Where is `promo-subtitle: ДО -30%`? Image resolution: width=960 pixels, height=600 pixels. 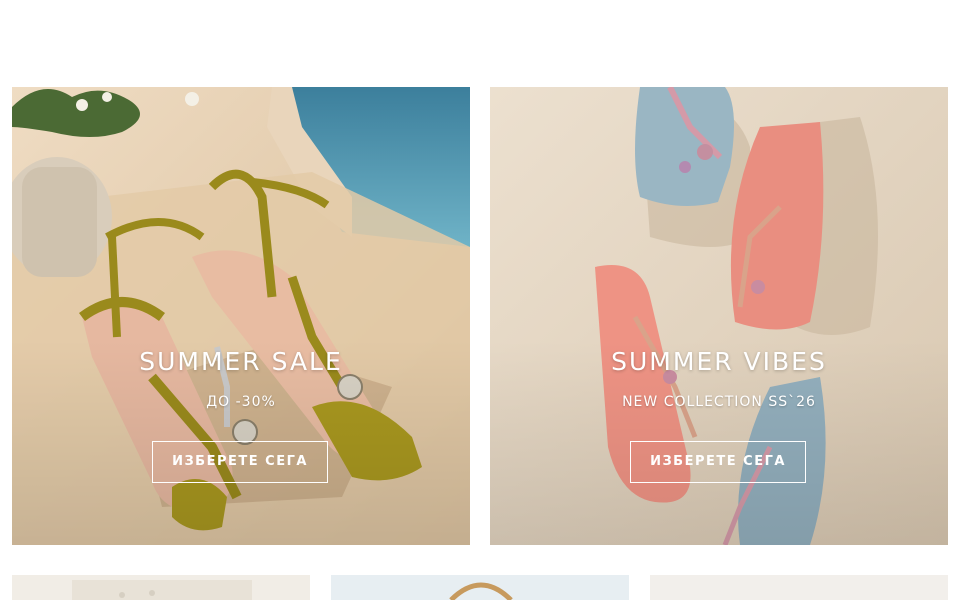
promo-subtitle: ДО -30% is located at coordinates (241, 402).